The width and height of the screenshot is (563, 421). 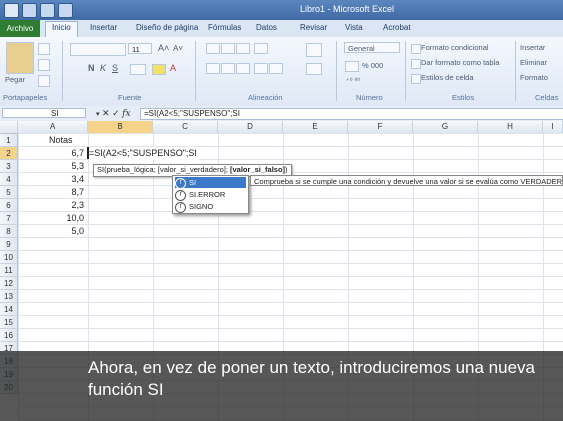 What do you see at coordinates (52, 231) in the screenshot?
I see `cell-a8: 5,0` at bounding box center [52, 231].